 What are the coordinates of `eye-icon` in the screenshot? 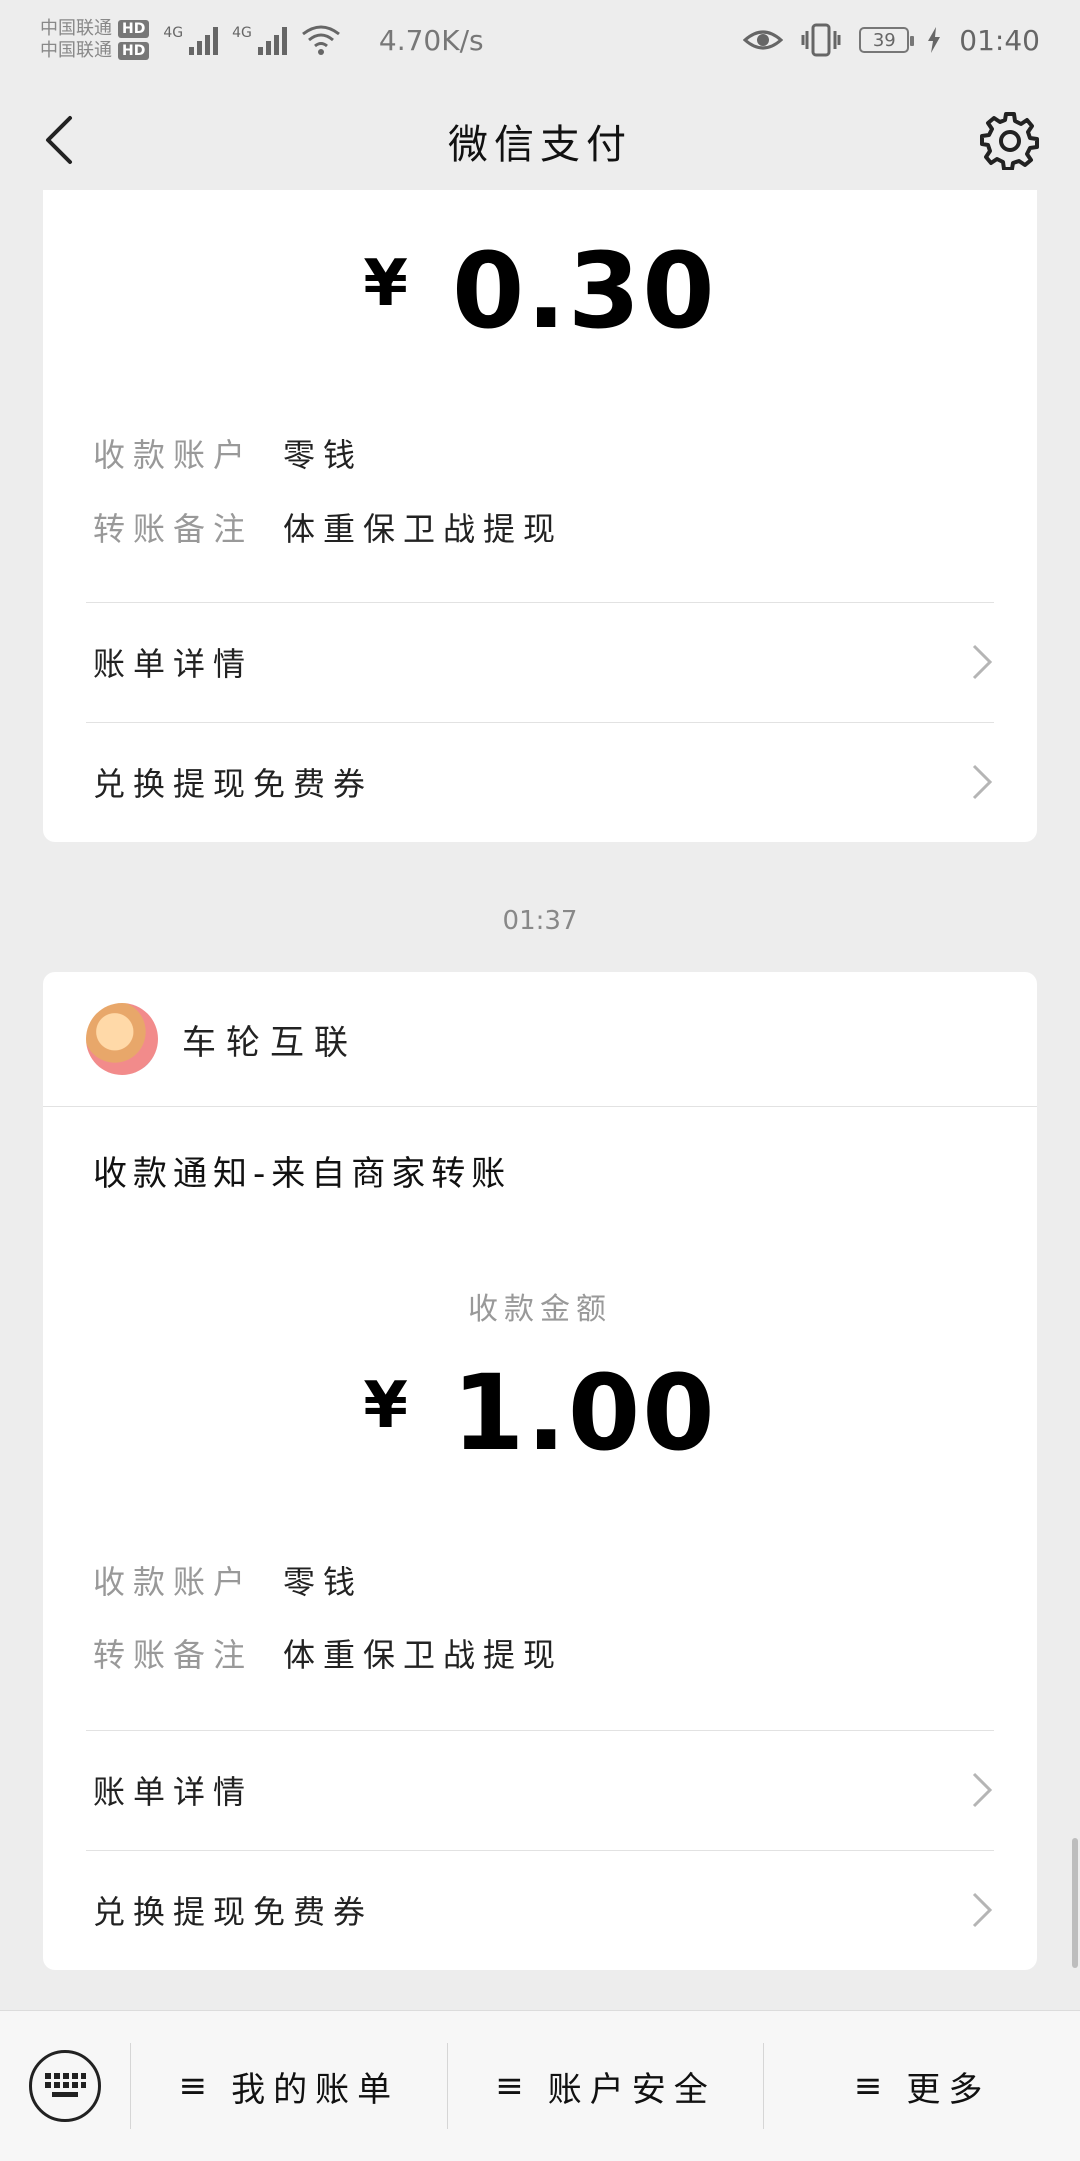 It's located at (763, 40).